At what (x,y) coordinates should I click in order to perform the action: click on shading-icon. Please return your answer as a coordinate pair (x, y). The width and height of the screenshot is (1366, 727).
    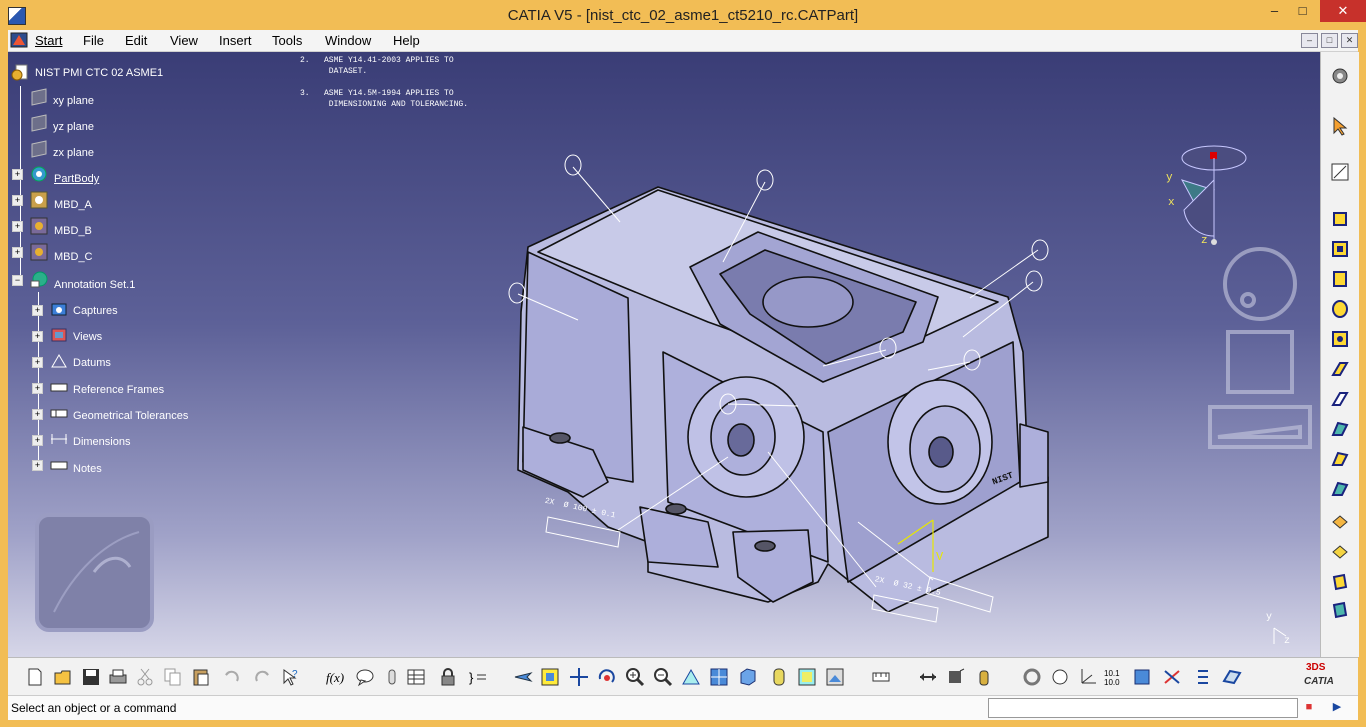
    Looking at the image, I should click on (779, 677).